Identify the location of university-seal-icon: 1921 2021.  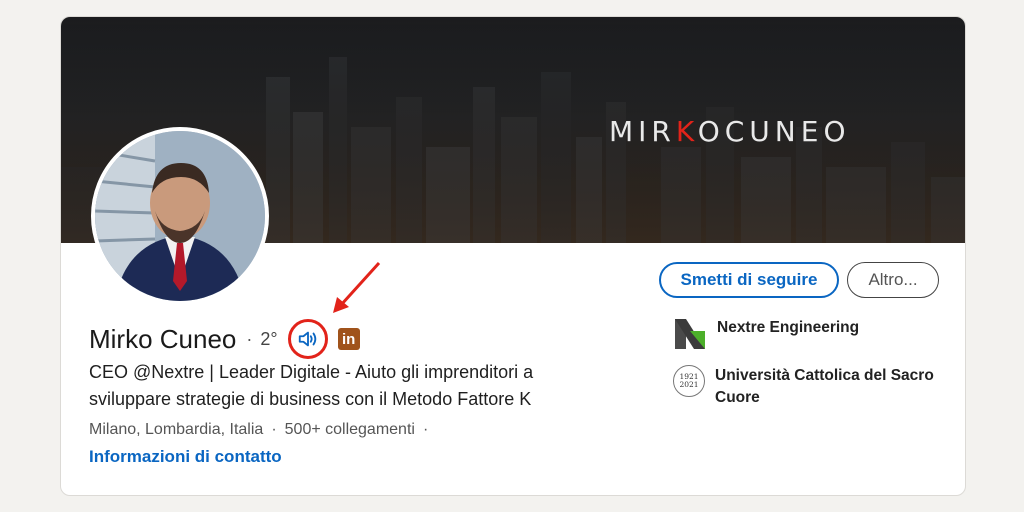
(689, 381).